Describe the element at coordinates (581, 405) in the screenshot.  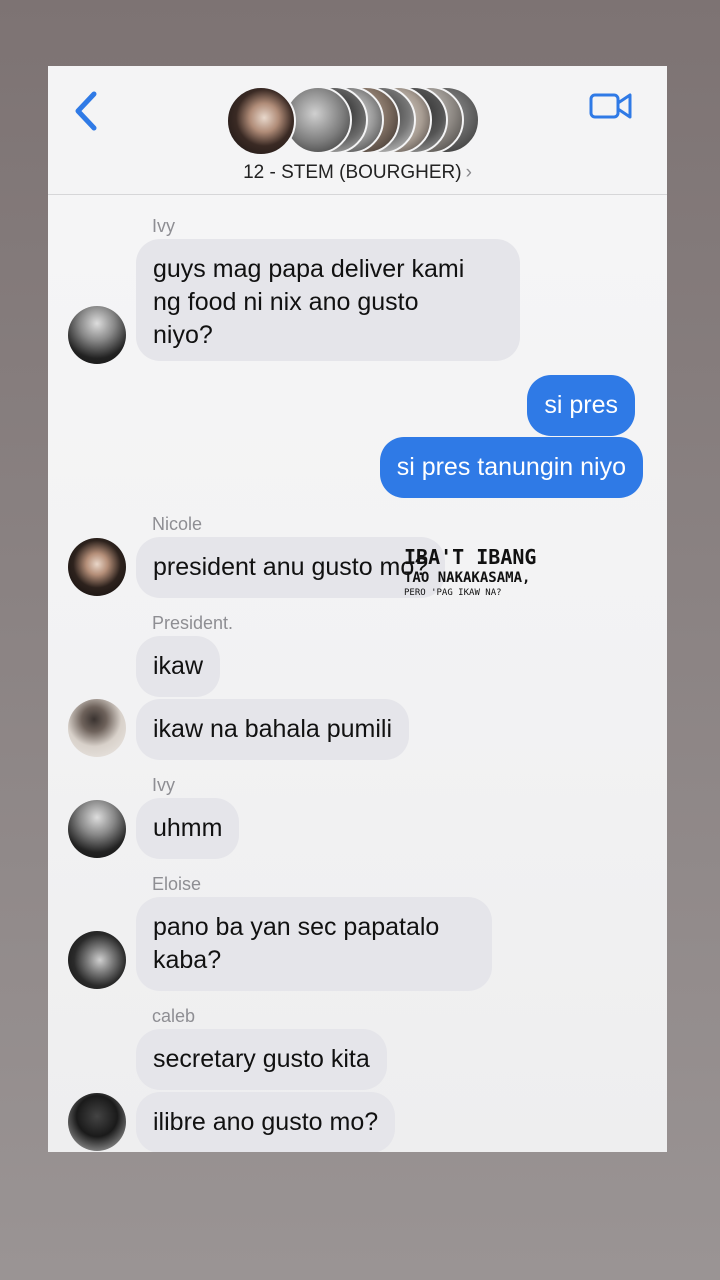
I see `message-bubble-outgoing: si pres` at that location.